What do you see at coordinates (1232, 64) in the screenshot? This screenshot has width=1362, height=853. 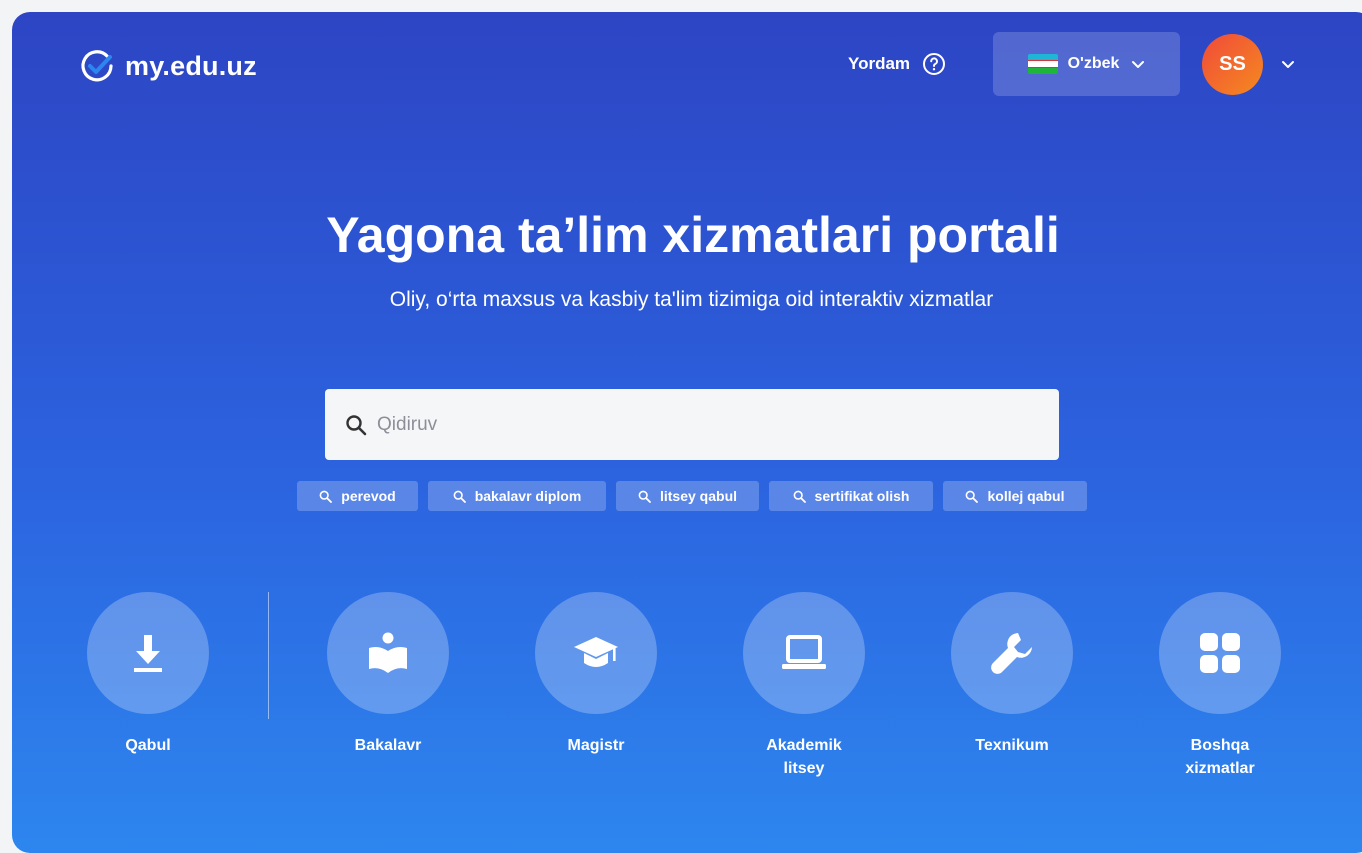 I see `user-avatar: SS` at bounding box center [1232, 64].